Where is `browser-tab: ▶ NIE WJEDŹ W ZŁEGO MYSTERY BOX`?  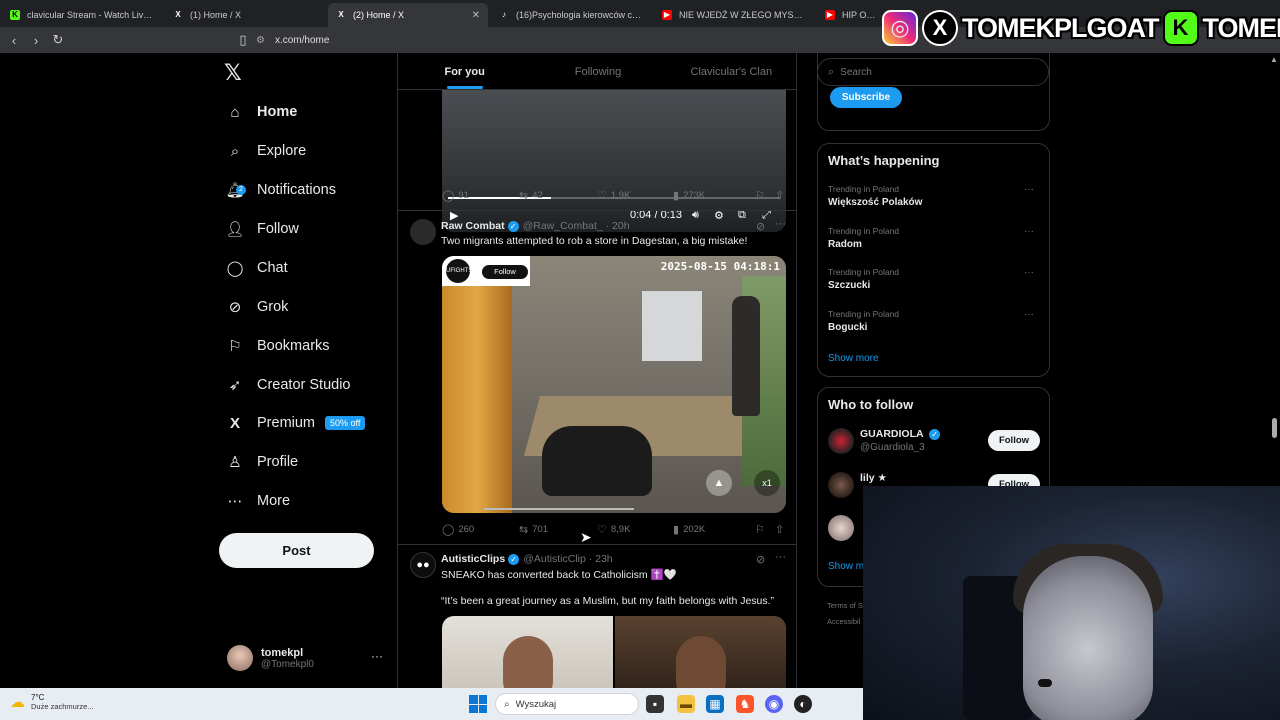 browser-tab: ▶ NIE WJEDŹ W ZŁEGO MYSTERY BOX is located at coordinates (734, 15).